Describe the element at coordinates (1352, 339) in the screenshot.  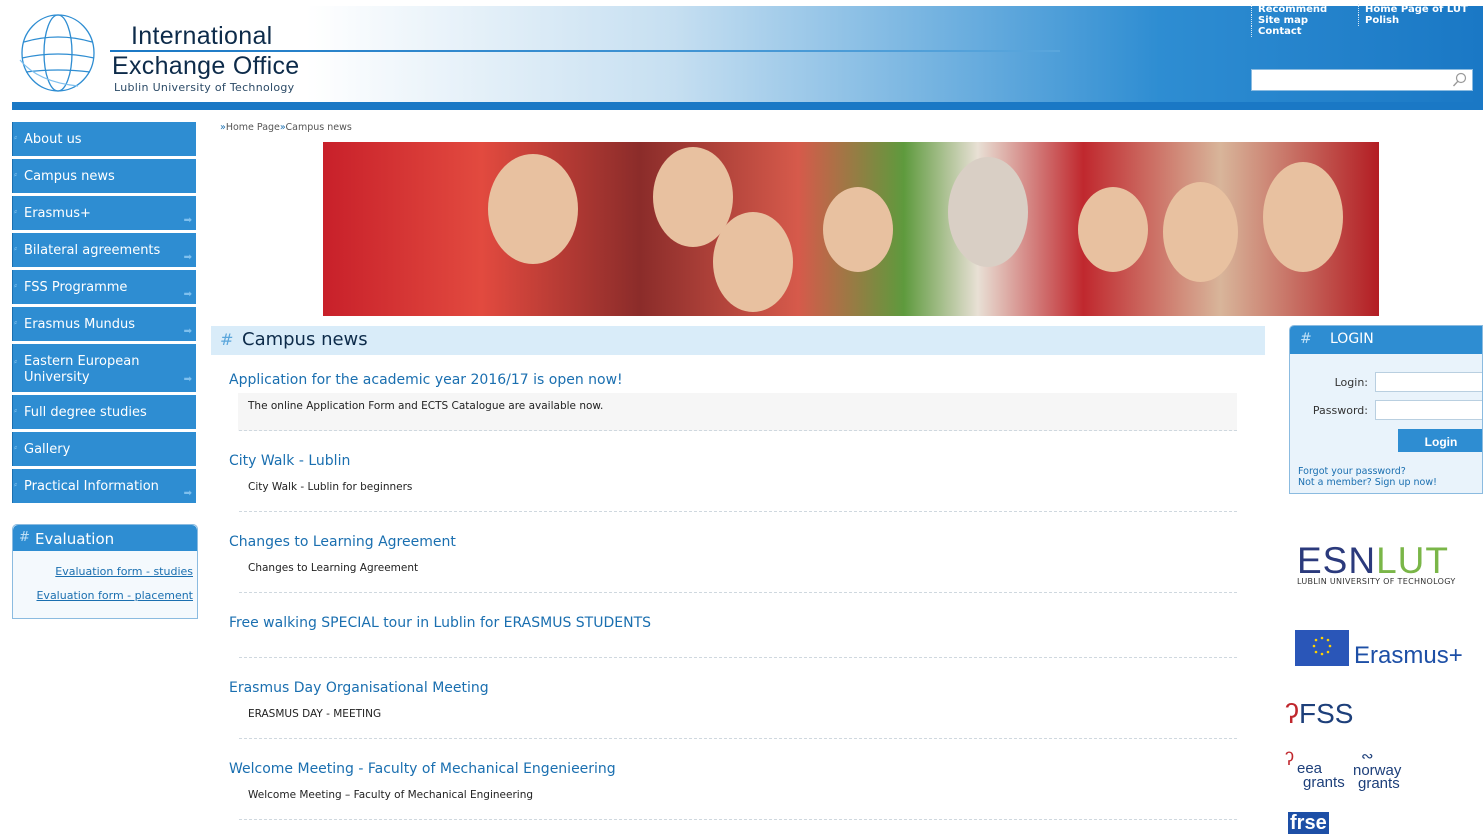
I see `login-title: LOGIN` at that location.